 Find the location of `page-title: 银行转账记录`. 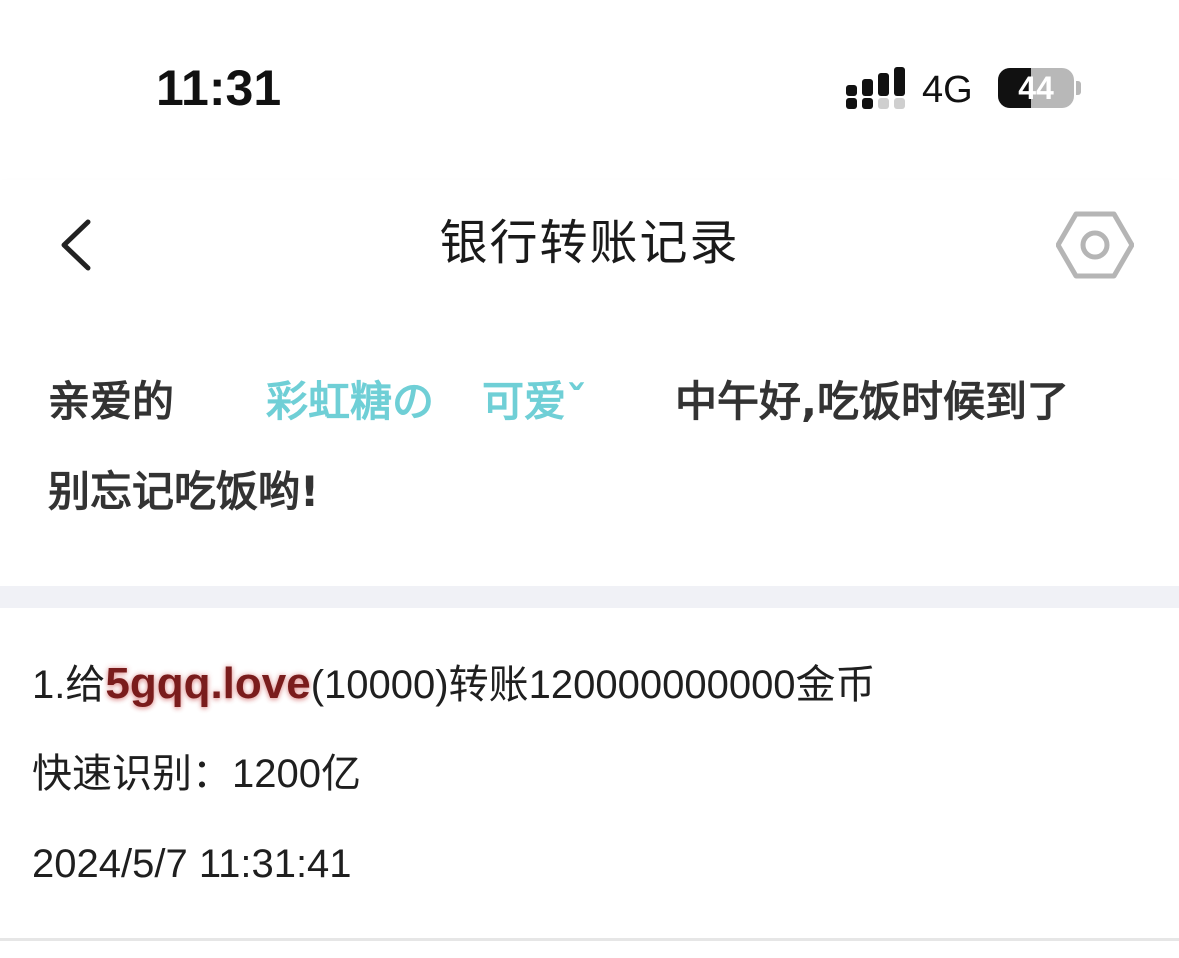

page-title: 银行转账记录 is located at coordinates (589, 243).